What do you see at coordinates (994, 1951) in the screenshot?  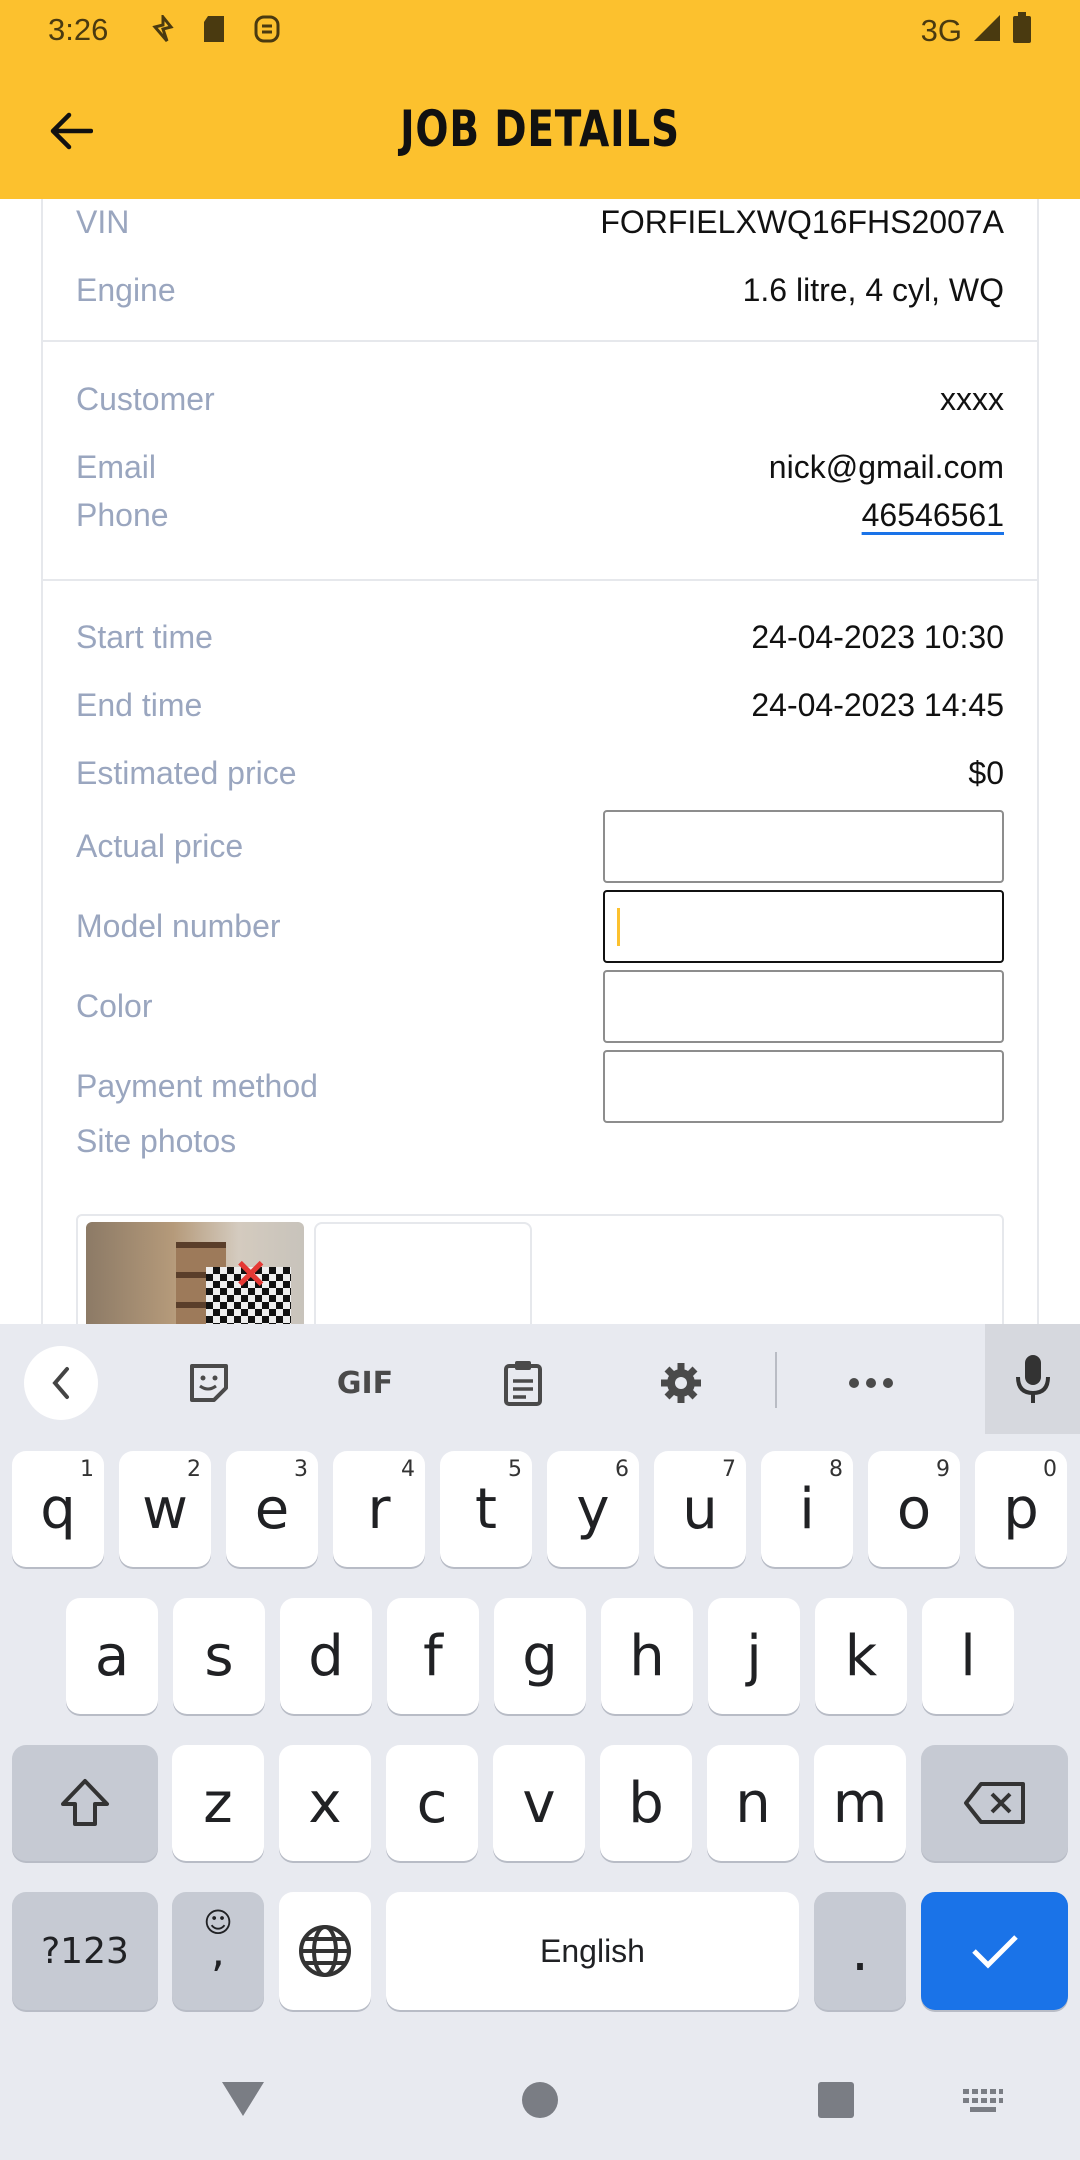 I see `enter-key` at bounding box center [994, 1951].